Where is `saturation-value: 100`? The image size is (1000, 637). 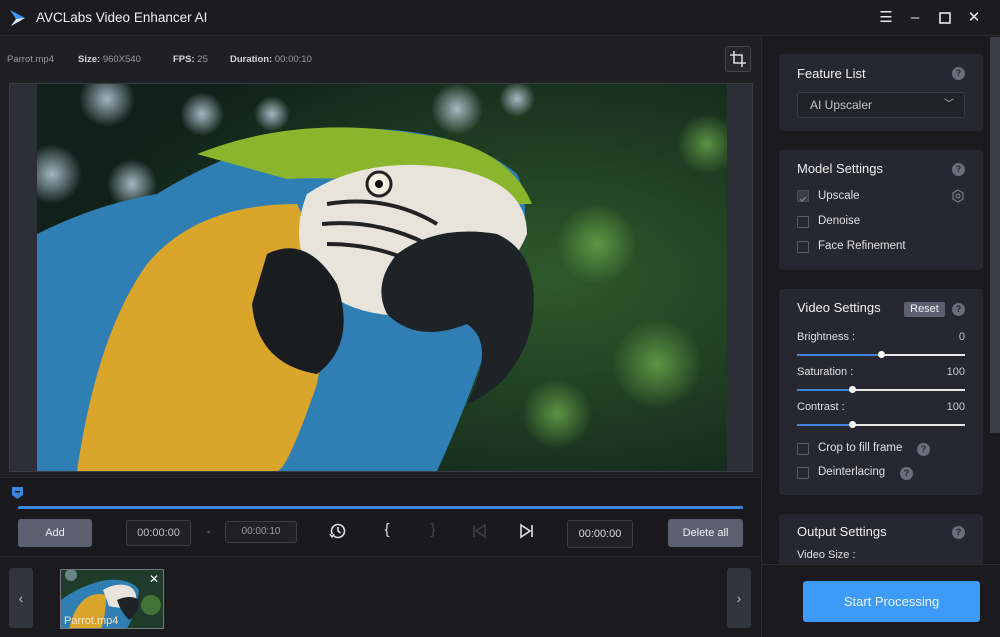
saturation-value: 100 is located at coordinates (955, 372).